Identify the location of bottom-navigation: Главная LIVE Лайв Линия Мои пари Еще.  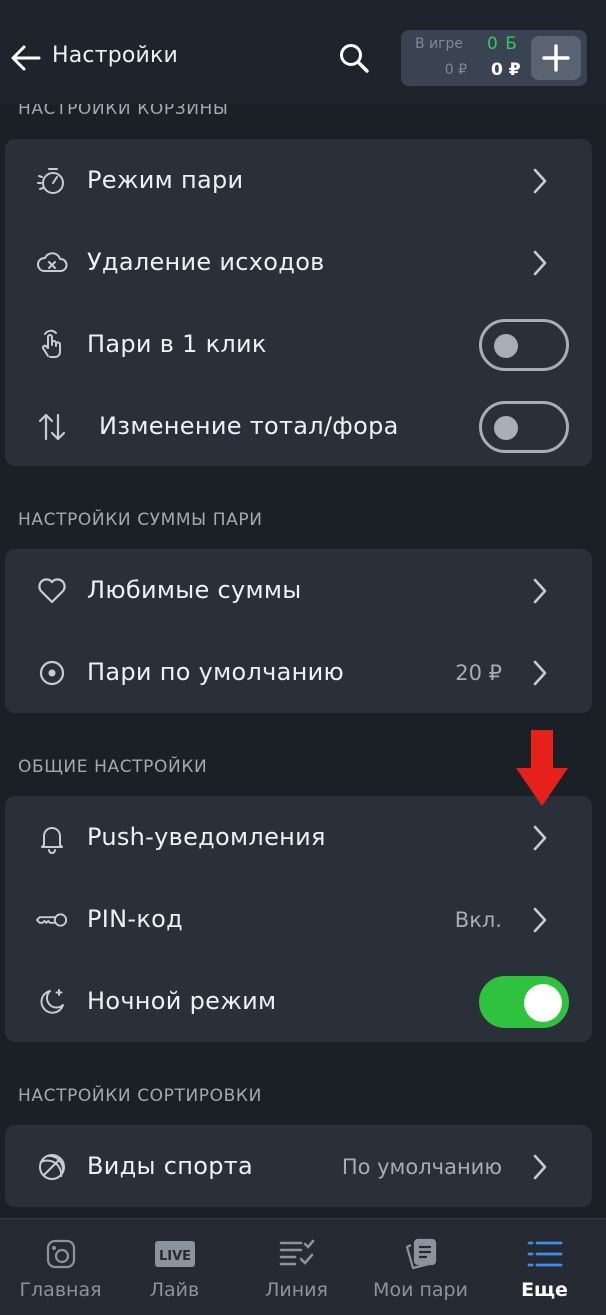
(303, 1266).